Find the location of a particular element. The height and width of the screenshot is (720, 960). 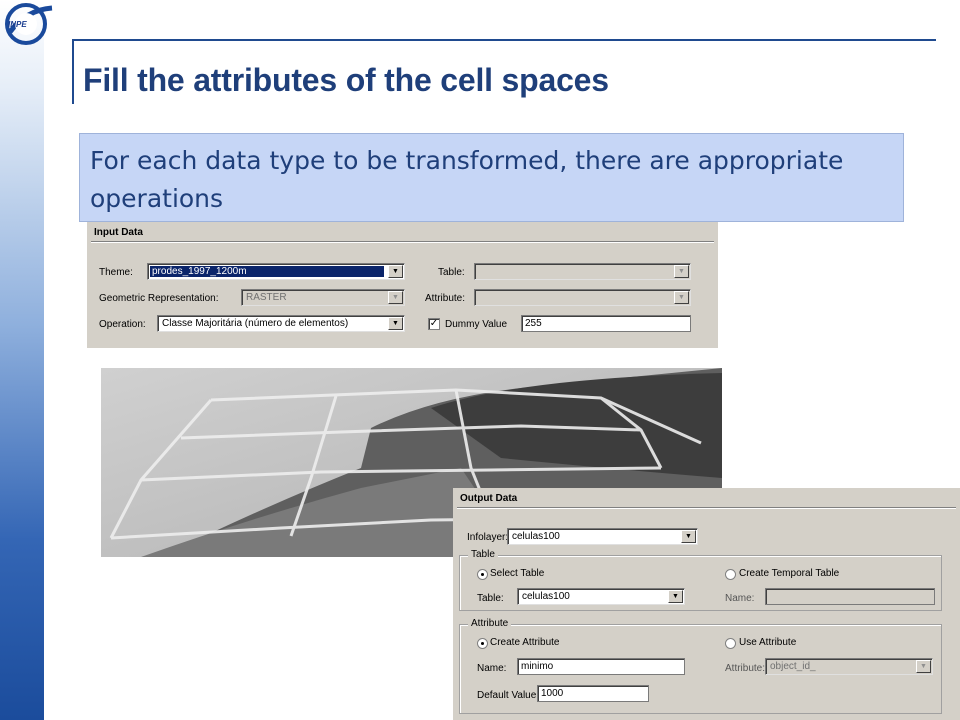

theme-select: prodes_1997_1200m ▼ is located at coordinates (276, 271).